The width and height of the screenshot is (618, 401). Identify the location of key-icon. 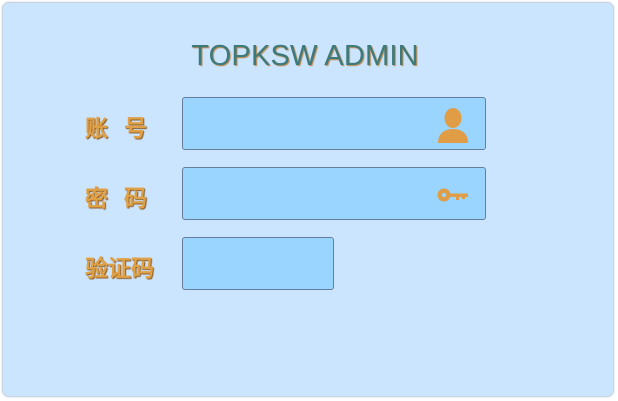
(452, 195).